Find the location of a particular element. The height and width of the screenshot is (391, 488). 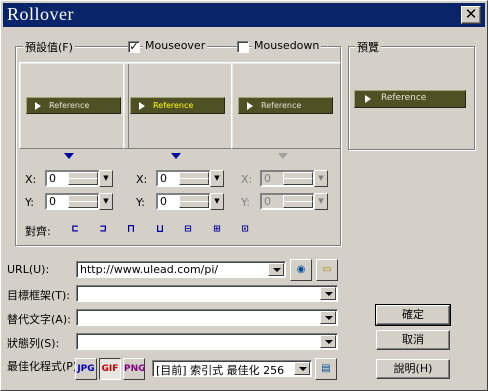

align-right-icon: ⊐ is located at coordinates (103, 229).